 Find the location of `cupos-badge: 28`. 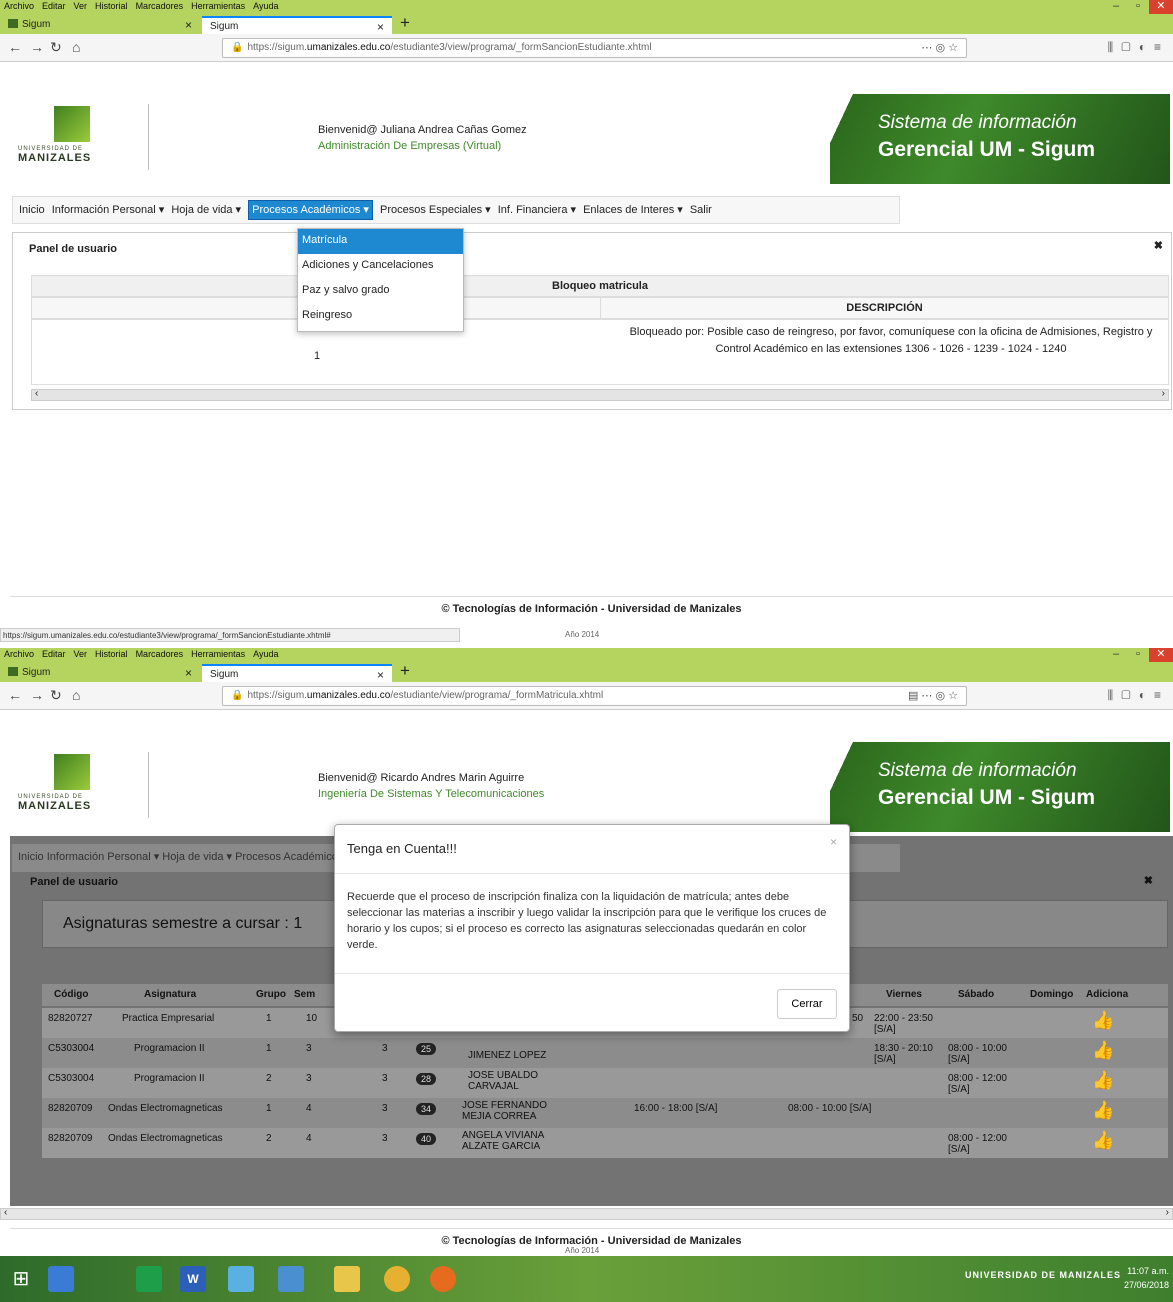

cupos-badge: 28 is located at coordinates (426, 1079).